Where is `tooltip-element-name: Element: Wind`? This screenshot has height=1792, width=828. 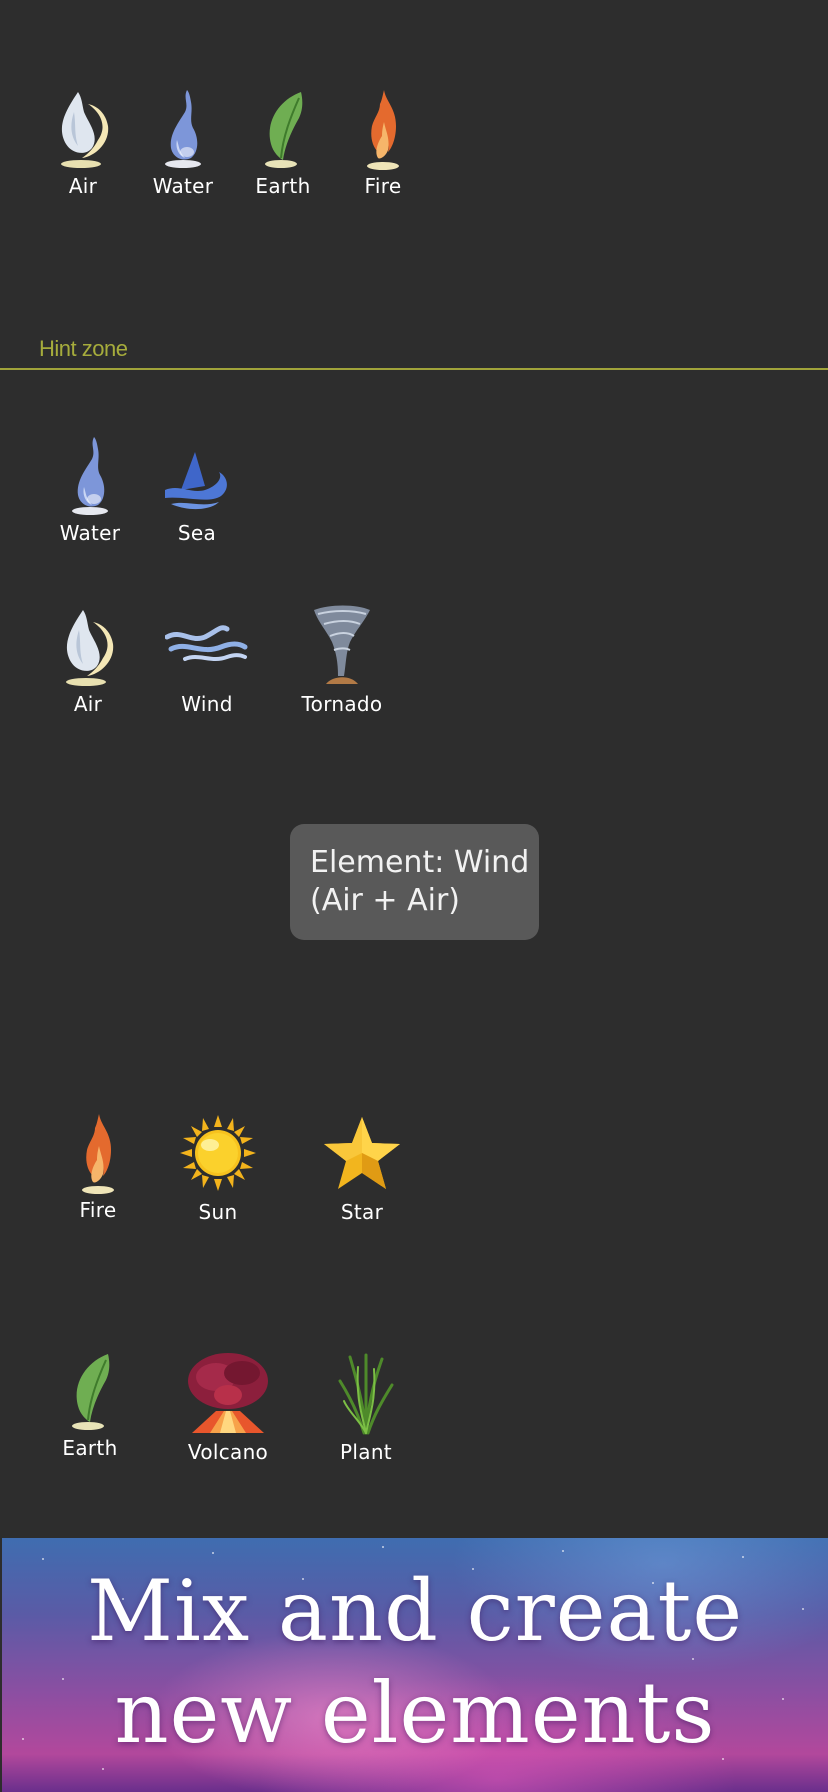
tooltip-element-name: Element: Wind is located at coordinates (420, 862).